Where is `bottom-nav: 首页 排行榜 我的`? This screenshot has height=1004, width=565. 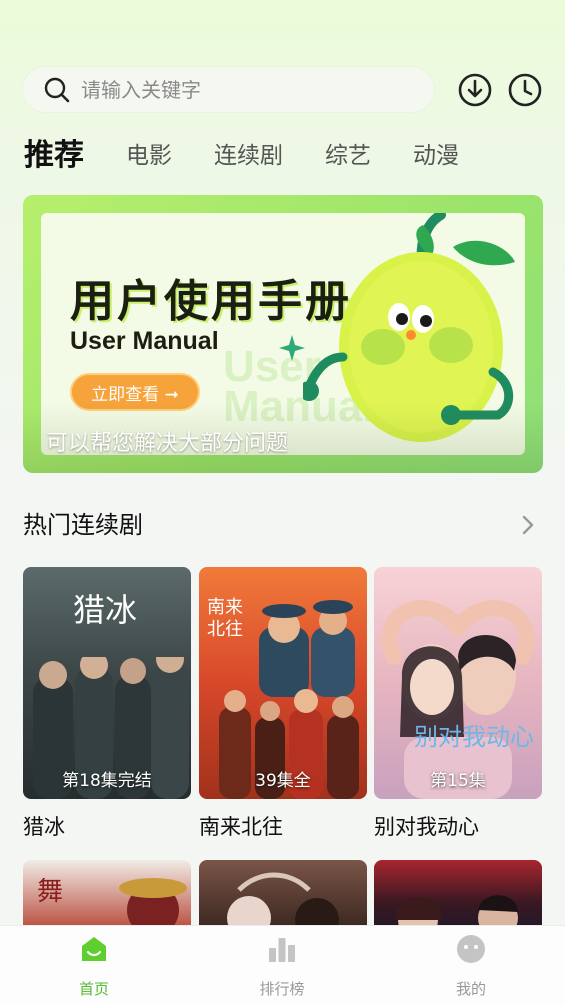
bottom-nav: 首页 排行榜 我的 is located at coordinates (282, 964).